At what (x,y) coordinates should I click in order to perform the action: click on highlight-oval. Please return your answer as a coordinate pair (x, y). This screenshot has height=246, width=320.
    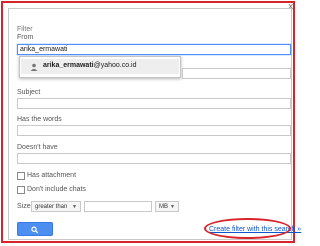
    Looking at the image, I should click on (247, 228).